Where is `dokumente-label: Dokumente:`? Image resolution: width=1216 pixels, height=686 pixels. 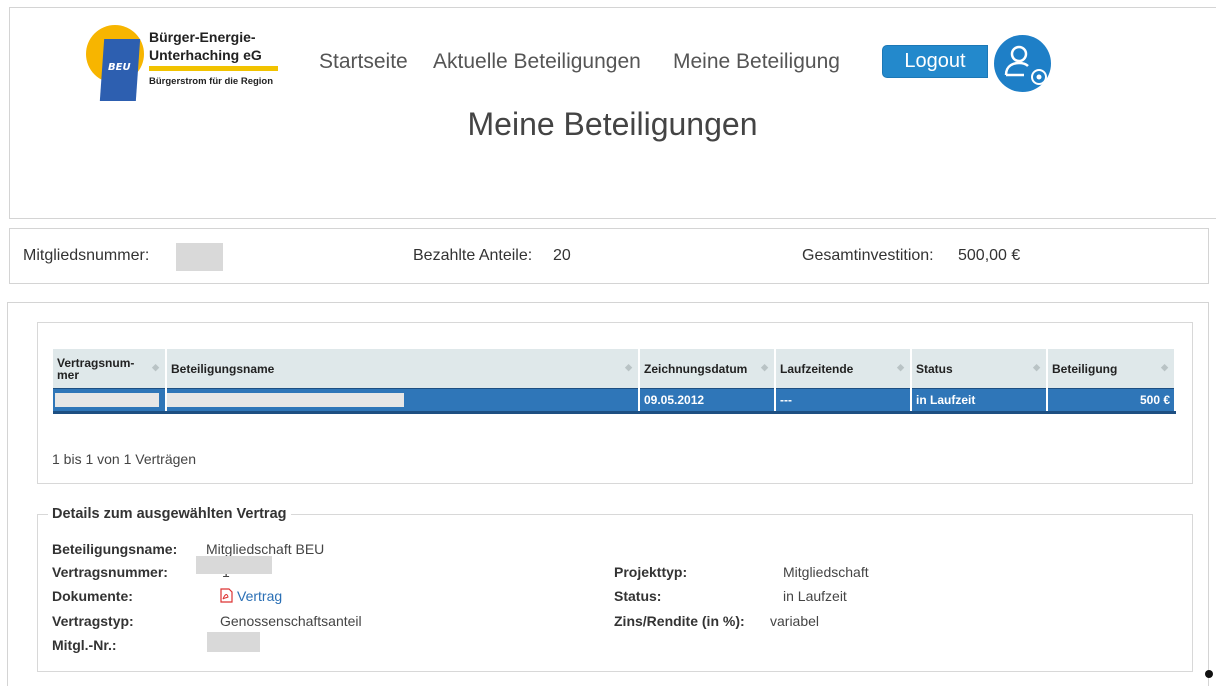
dokumente-label: Dokumente: is located at coordinates (92, 596).